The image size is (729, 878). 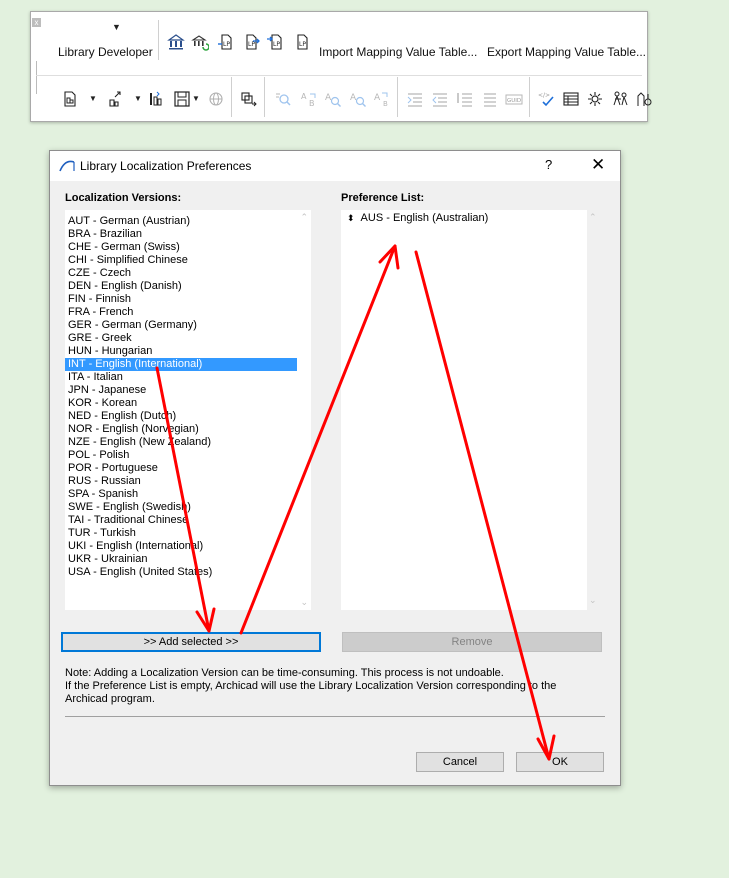 What do you see at coordinates (358, 99) in the screenshot?
I see `find-subtype-icon: A` at bounding box center [358, 99].